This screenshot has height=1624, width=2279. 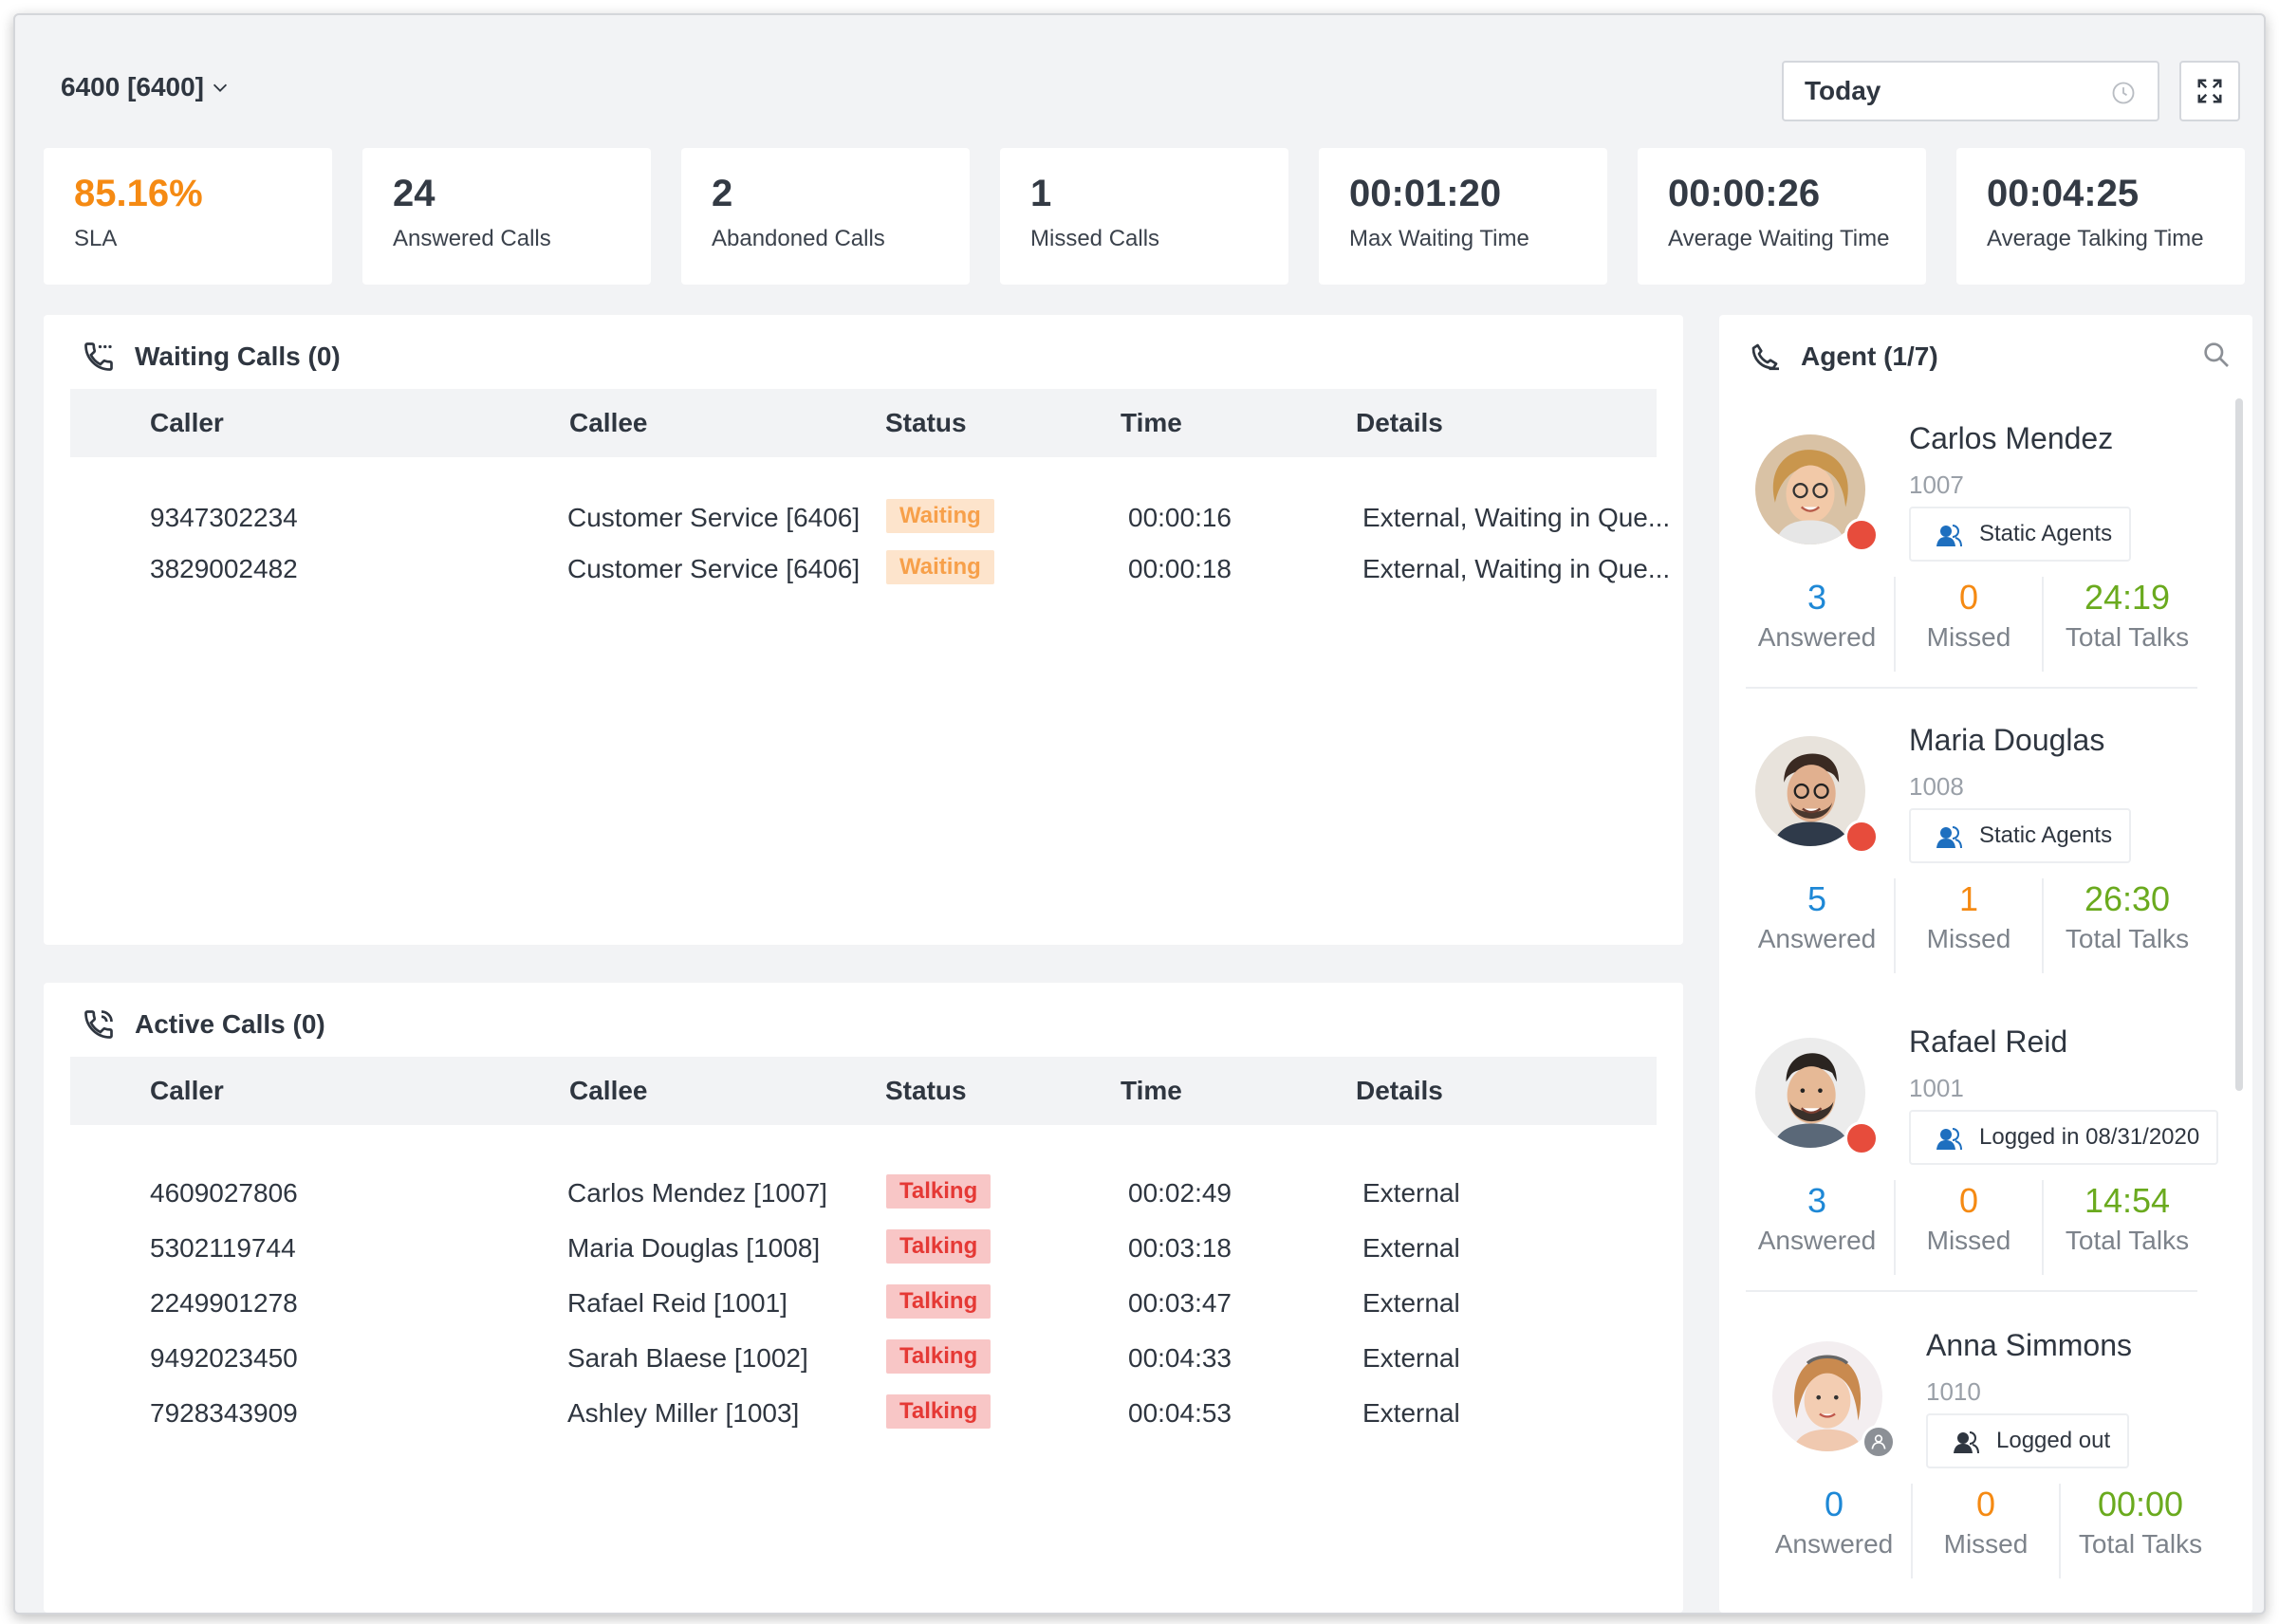 I want to click on waiting-calls-title: Waiting Calls (0), so click(x=211, y=357).